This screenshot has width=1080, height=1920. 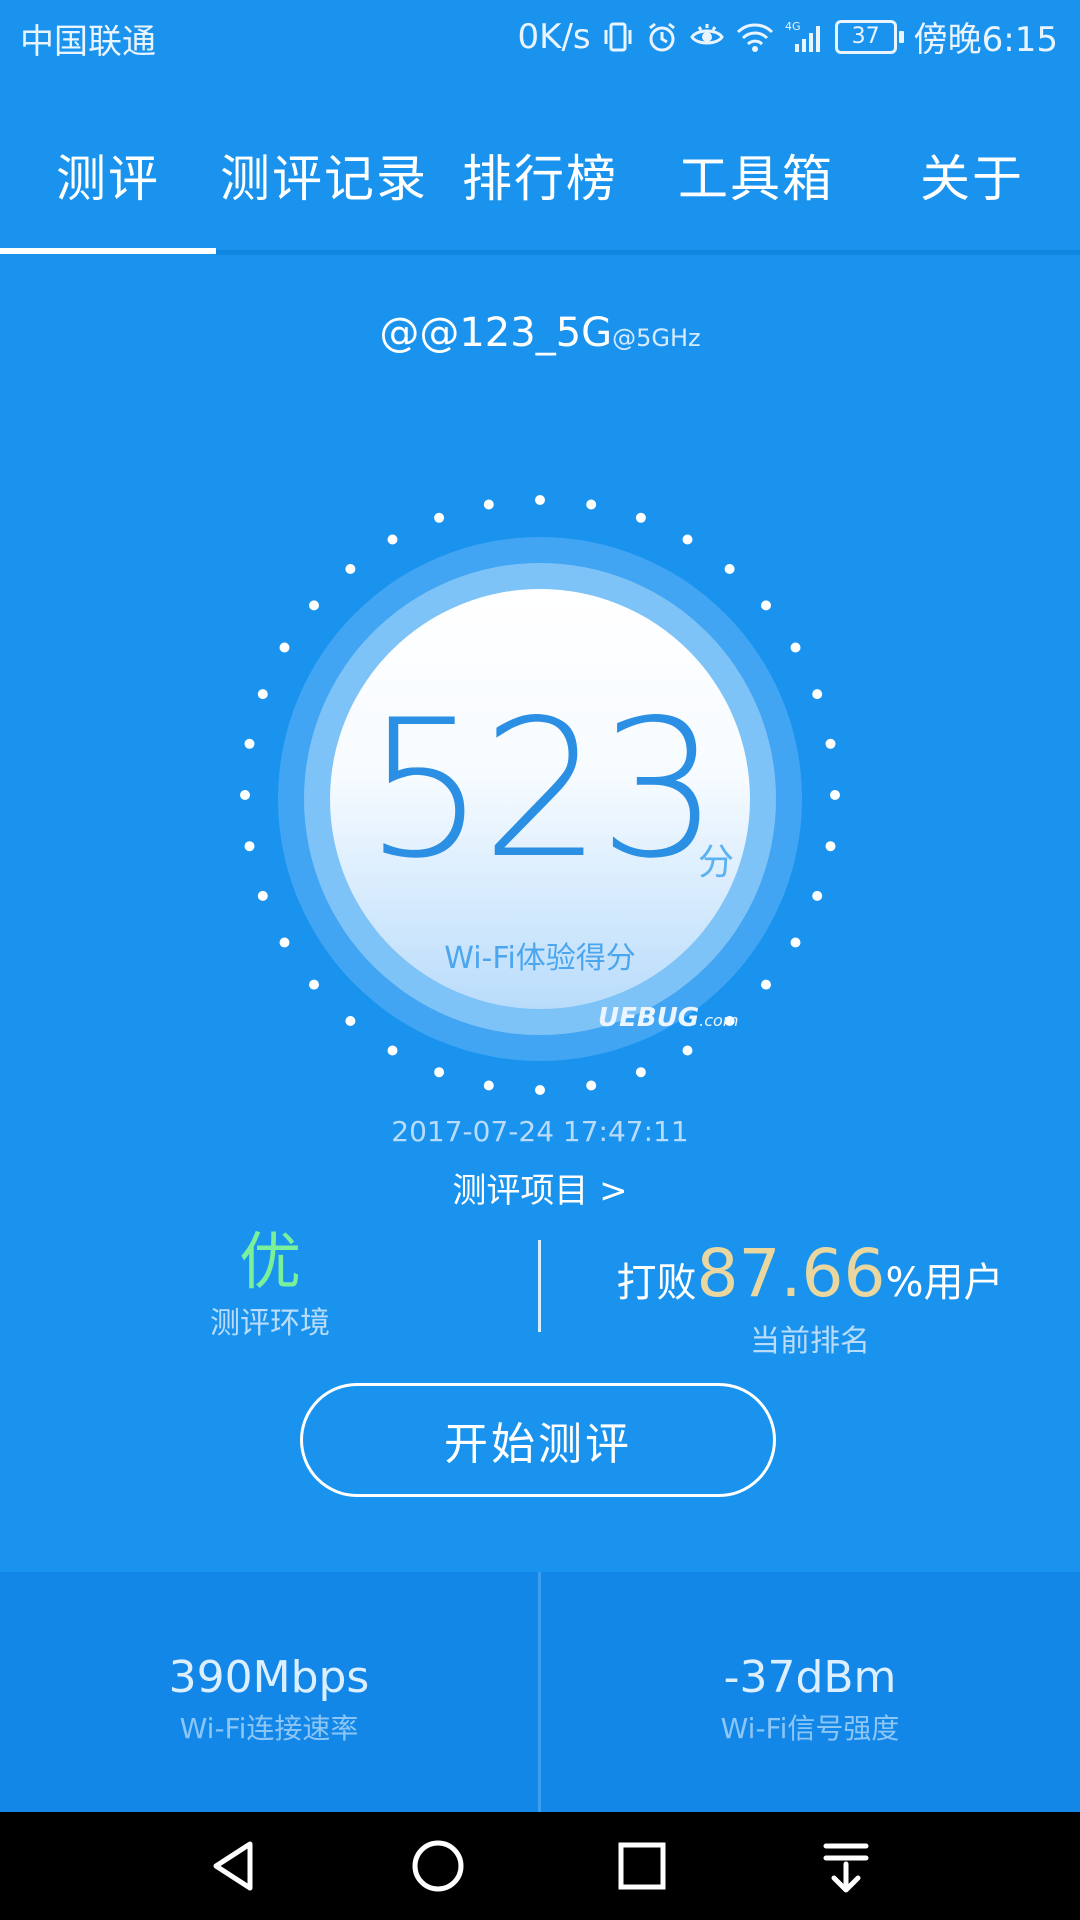 What do you see at coordinates (88, 42) in the screenshot?
I see `carrier-name: 中国联通` at bounding box center [88, 42].